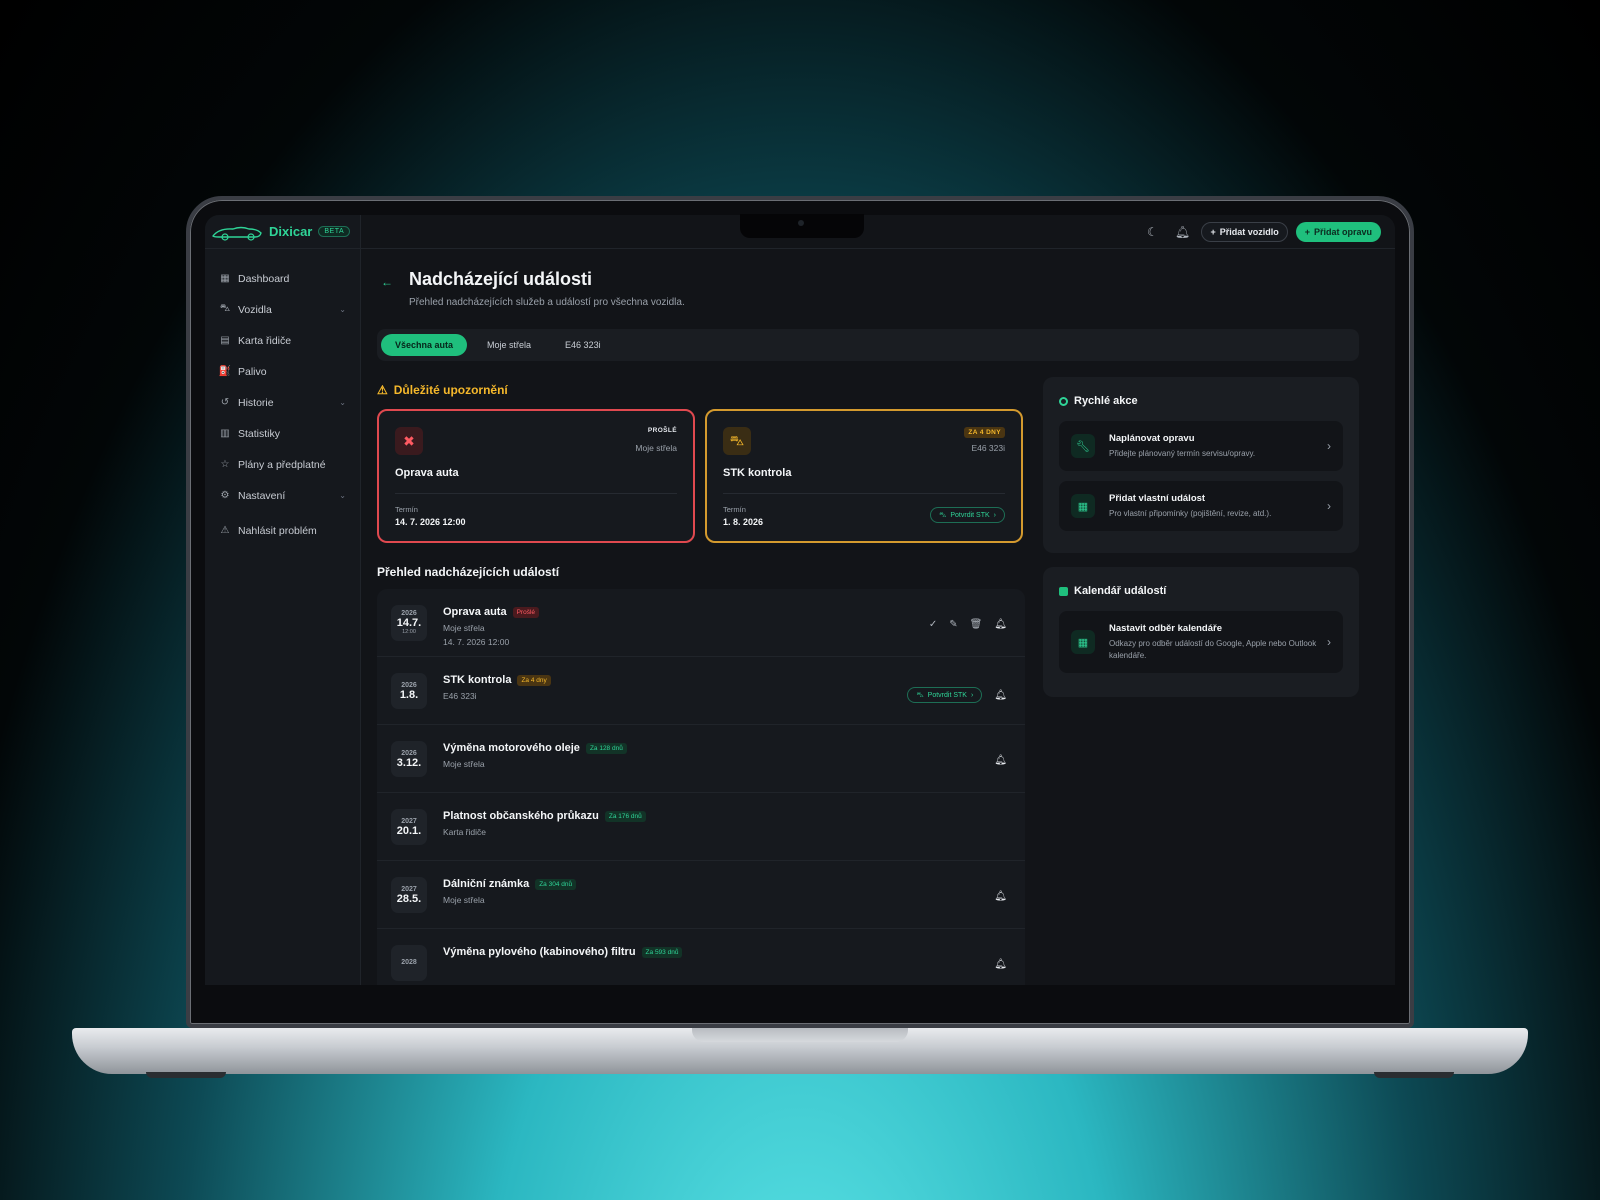  What do you see at coordinates (976, 624) in the screenshot?
I see `trash-icon: 🗑︎` at bounding box center [976, 624].